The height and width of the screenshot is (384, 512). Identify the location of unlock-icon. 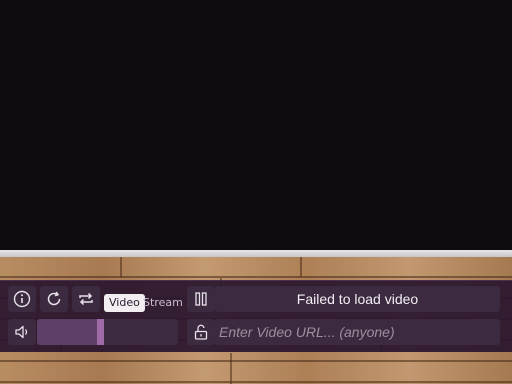
(201, 332).